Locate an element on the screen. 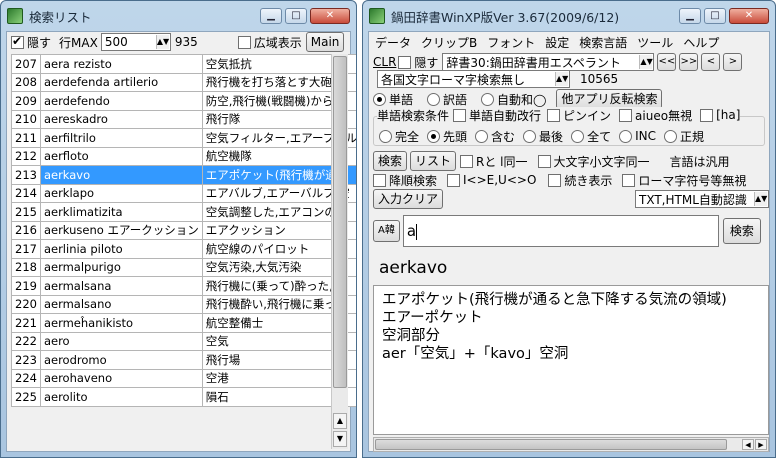 Image resolution: width=777 pixels, height=458 pixels. table-row: 225 aerolito 隕石 is located at coordinates (183, 397).